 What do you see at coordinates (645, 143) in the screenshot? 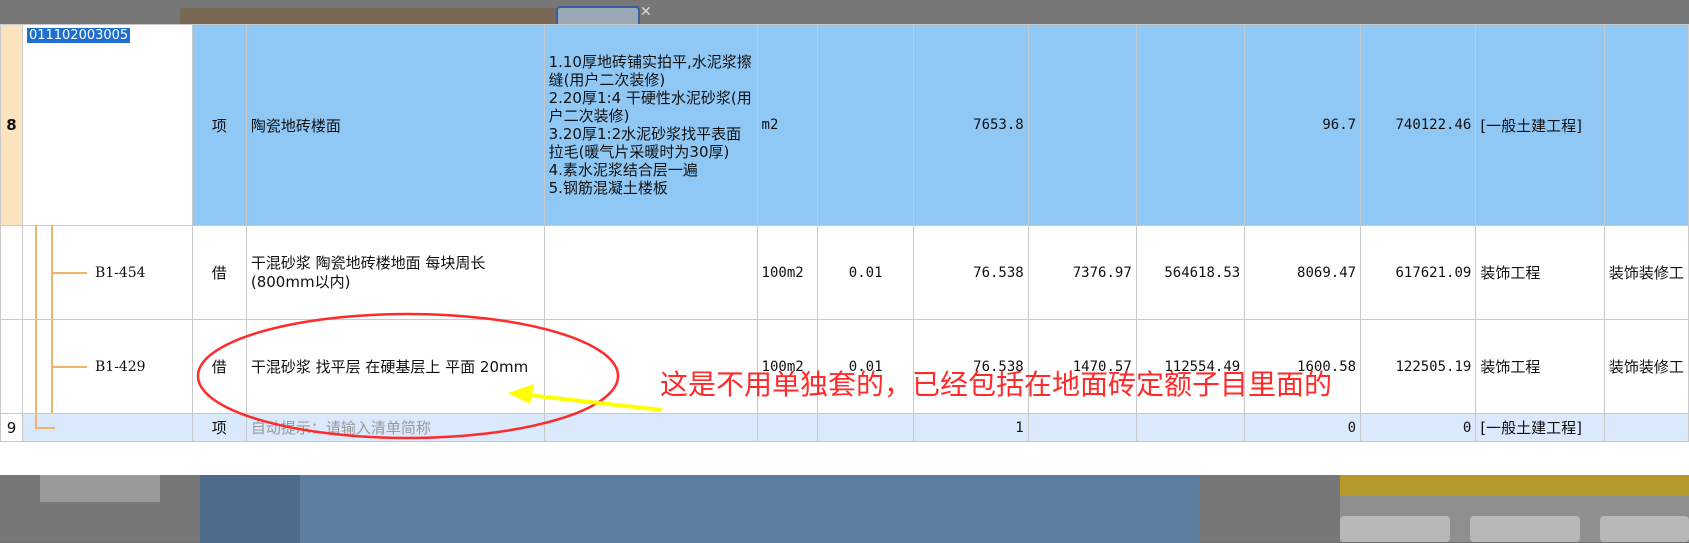
I see `description-line: 3.20厚1:2水泥砂浆找平表面拉毛(暖气片采暖时为30厚)` at bounding box center [645, 143].